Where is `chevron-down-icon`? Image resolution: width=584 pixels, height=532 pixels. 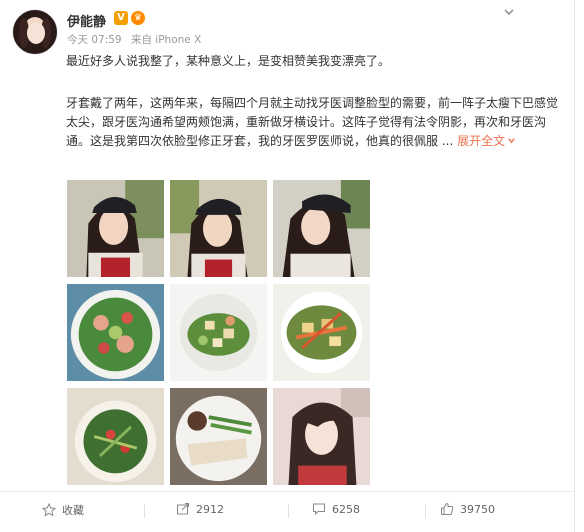 chevron-down-icon is located at coordinates (511, 141).